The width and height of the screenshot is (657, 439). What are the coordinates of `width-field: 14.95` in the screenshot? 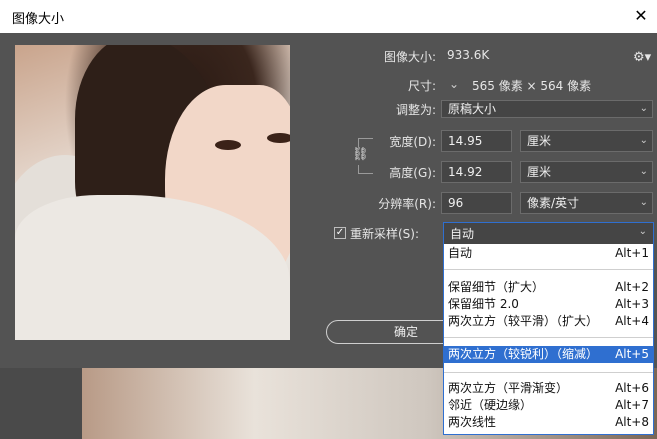 It's located at (476, 141).